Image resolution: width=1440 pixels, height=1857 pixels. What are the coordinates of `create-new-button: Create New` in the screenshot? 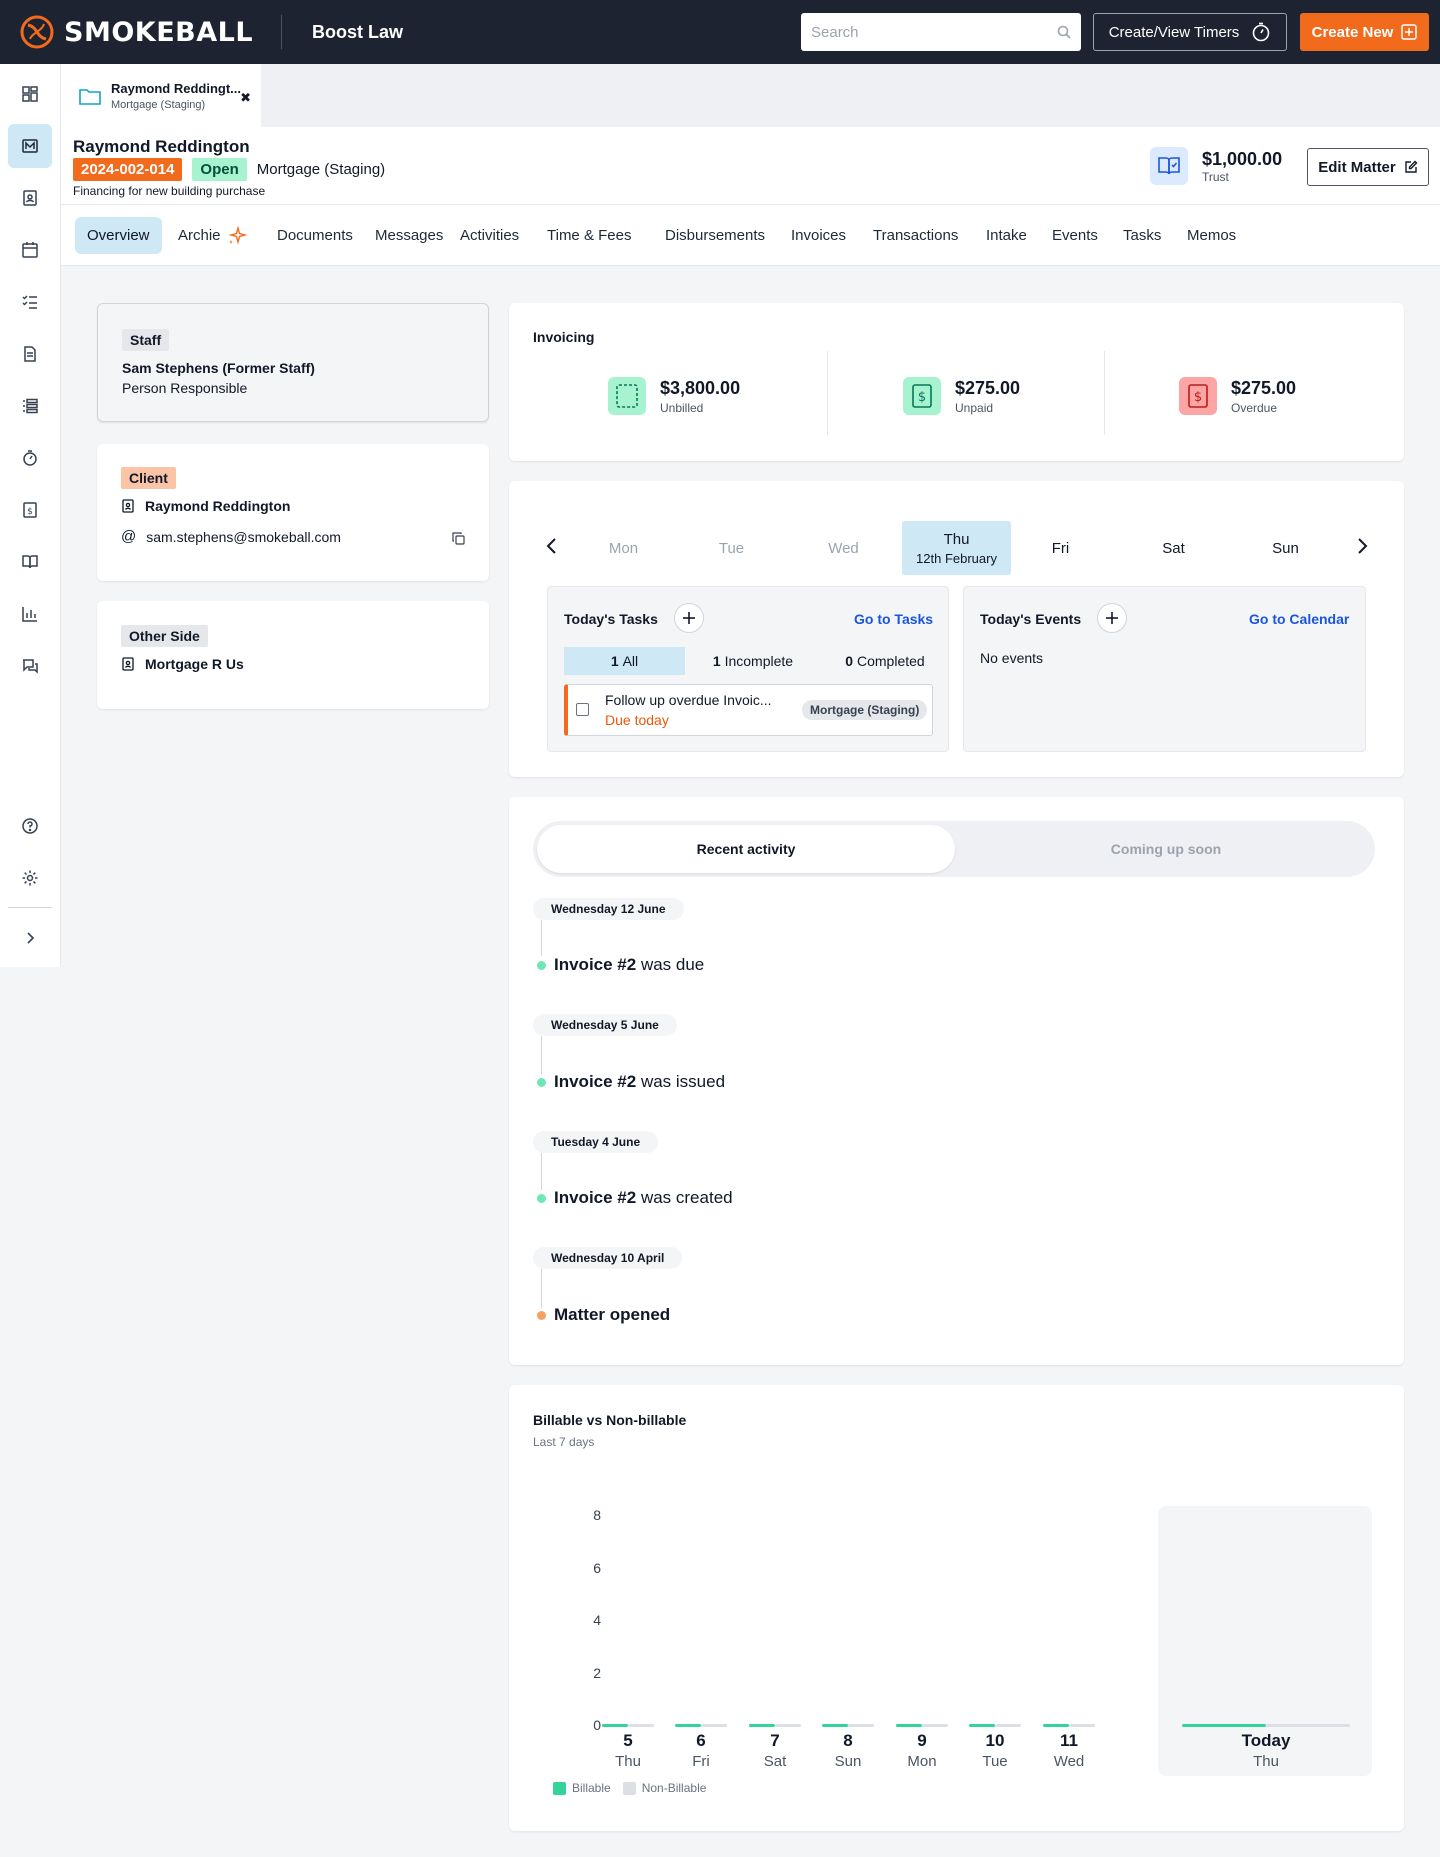 It's located at (1364, 32).